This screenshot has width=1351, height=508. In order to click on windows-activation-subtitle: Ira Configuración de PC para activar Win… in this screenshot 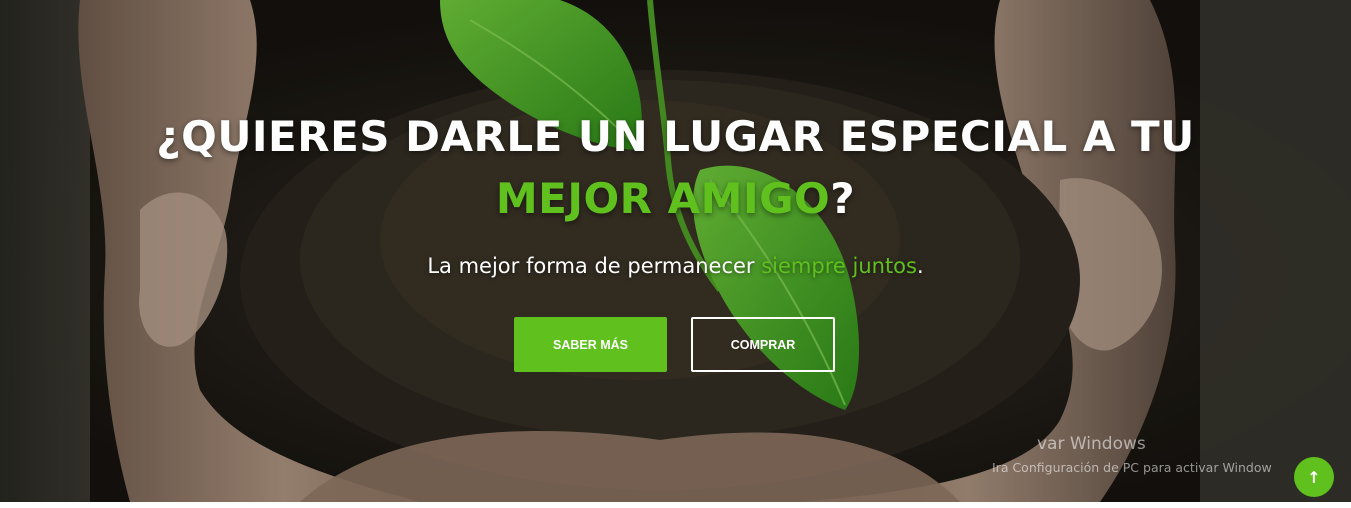, I will do `click(1132, 467)`.